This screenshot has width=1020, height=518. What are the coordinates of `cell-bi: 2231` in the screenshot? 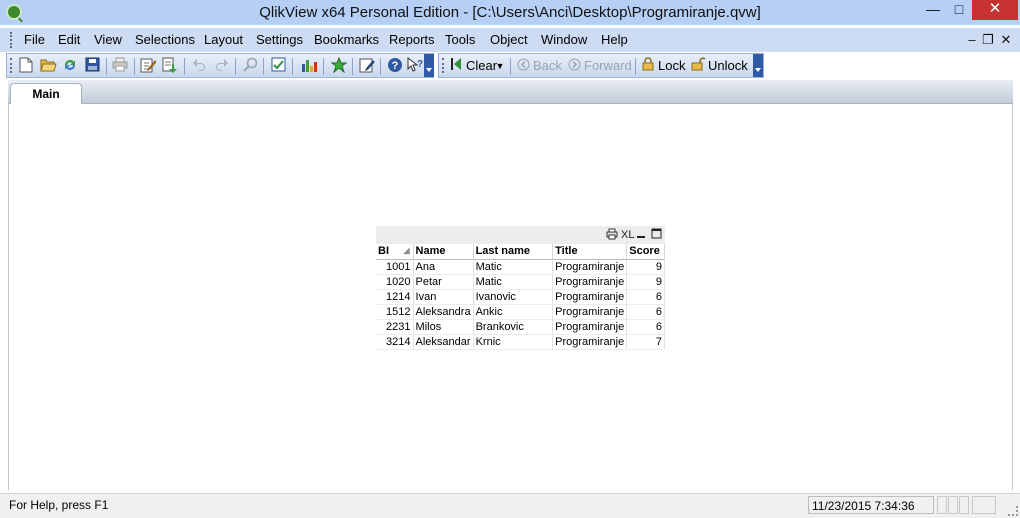 It's located at (395, 327).